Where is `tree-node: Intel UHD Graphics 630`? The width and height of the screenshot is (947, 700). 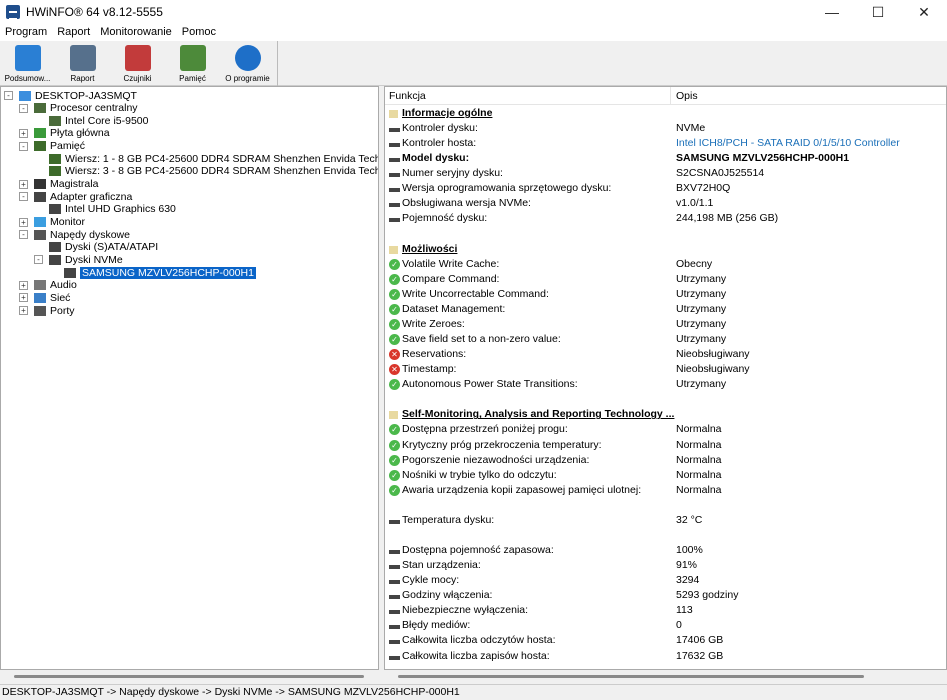
tree-node: Intel UHD Graphics 630 is located at coordinates (112, 209).